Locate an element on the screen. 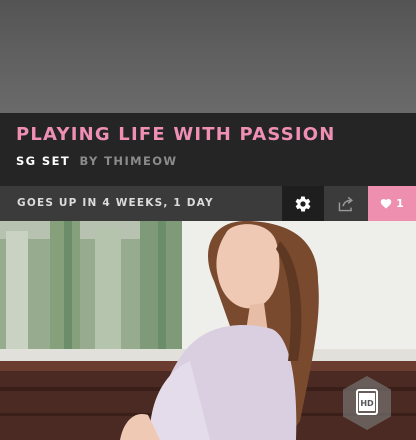 The image size is (416, 440). heart-icon is located at coordinates (386, 204).